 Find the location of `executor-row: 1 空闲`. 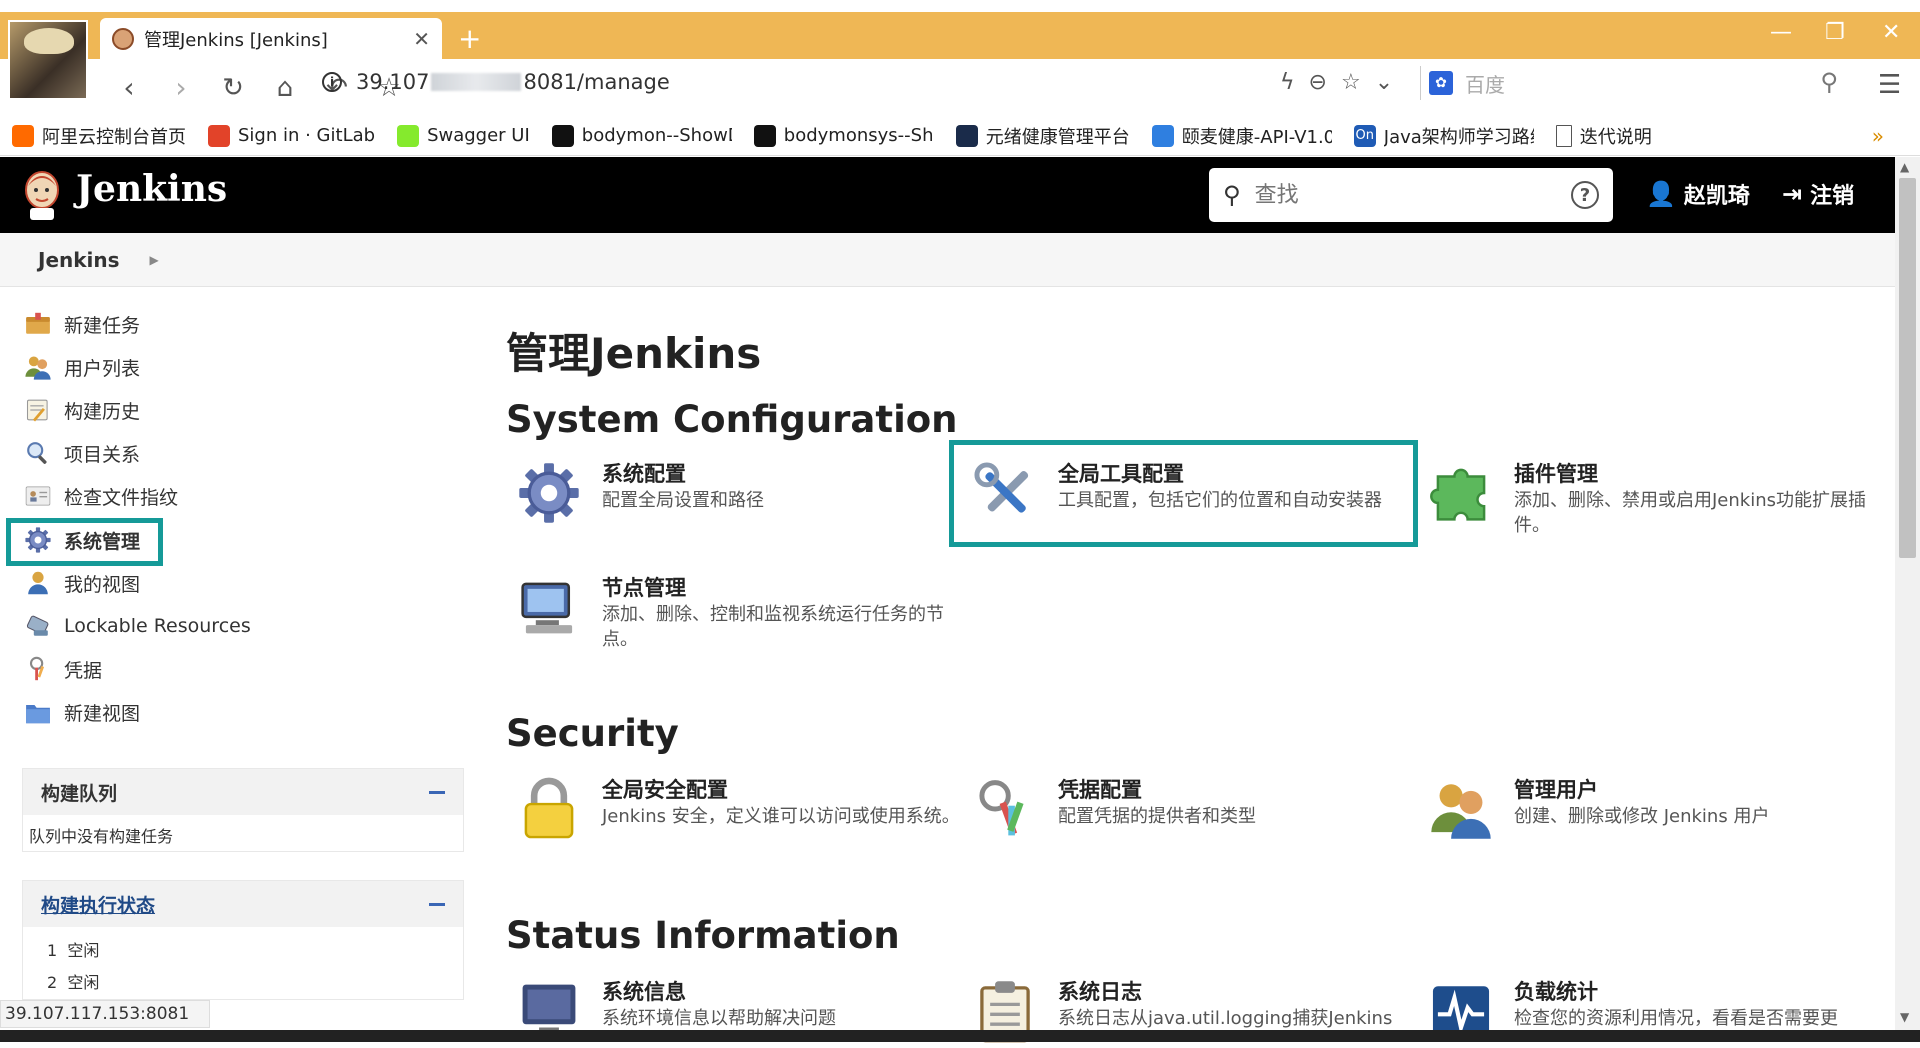

executor-row: 1 空闲 is located at coordinates (243, 951).